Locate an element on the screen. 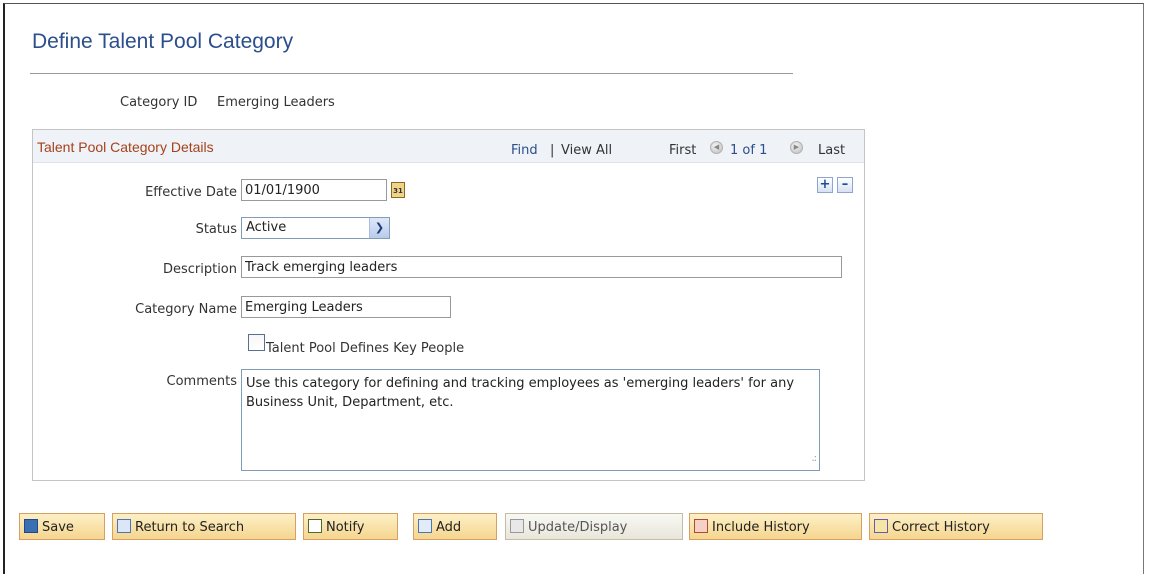  add-label: Add is located at coordinates (449, 527).